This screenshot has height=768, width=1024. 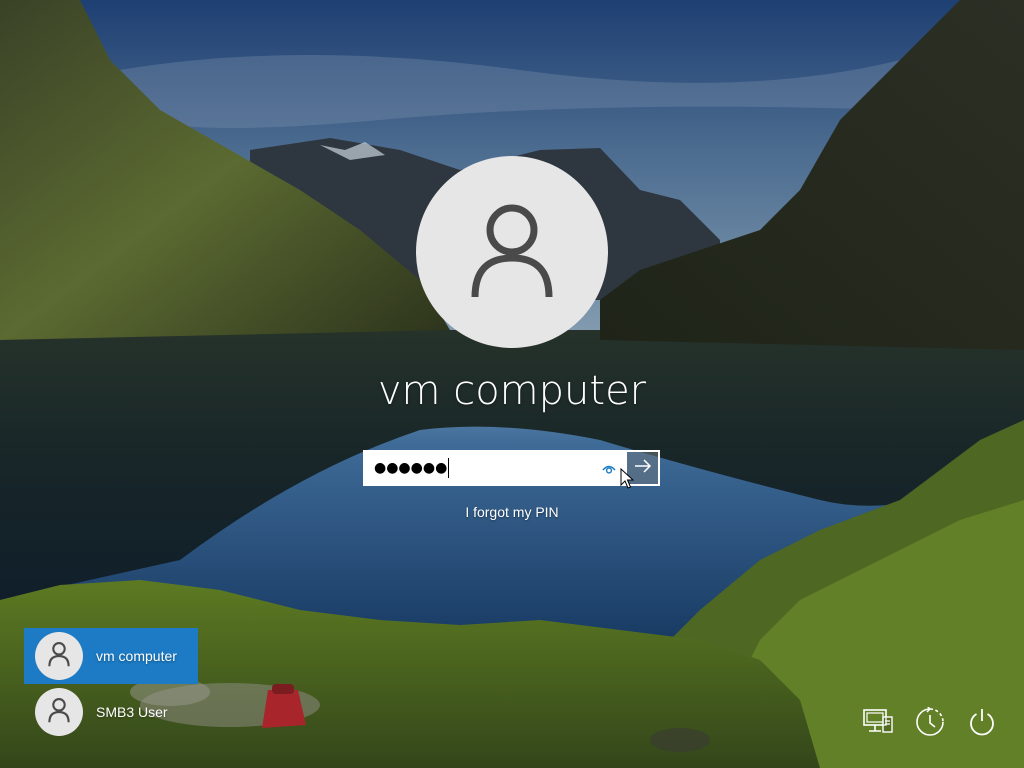 I want to click on ease-of-access-button, so click(x=930, y=724).